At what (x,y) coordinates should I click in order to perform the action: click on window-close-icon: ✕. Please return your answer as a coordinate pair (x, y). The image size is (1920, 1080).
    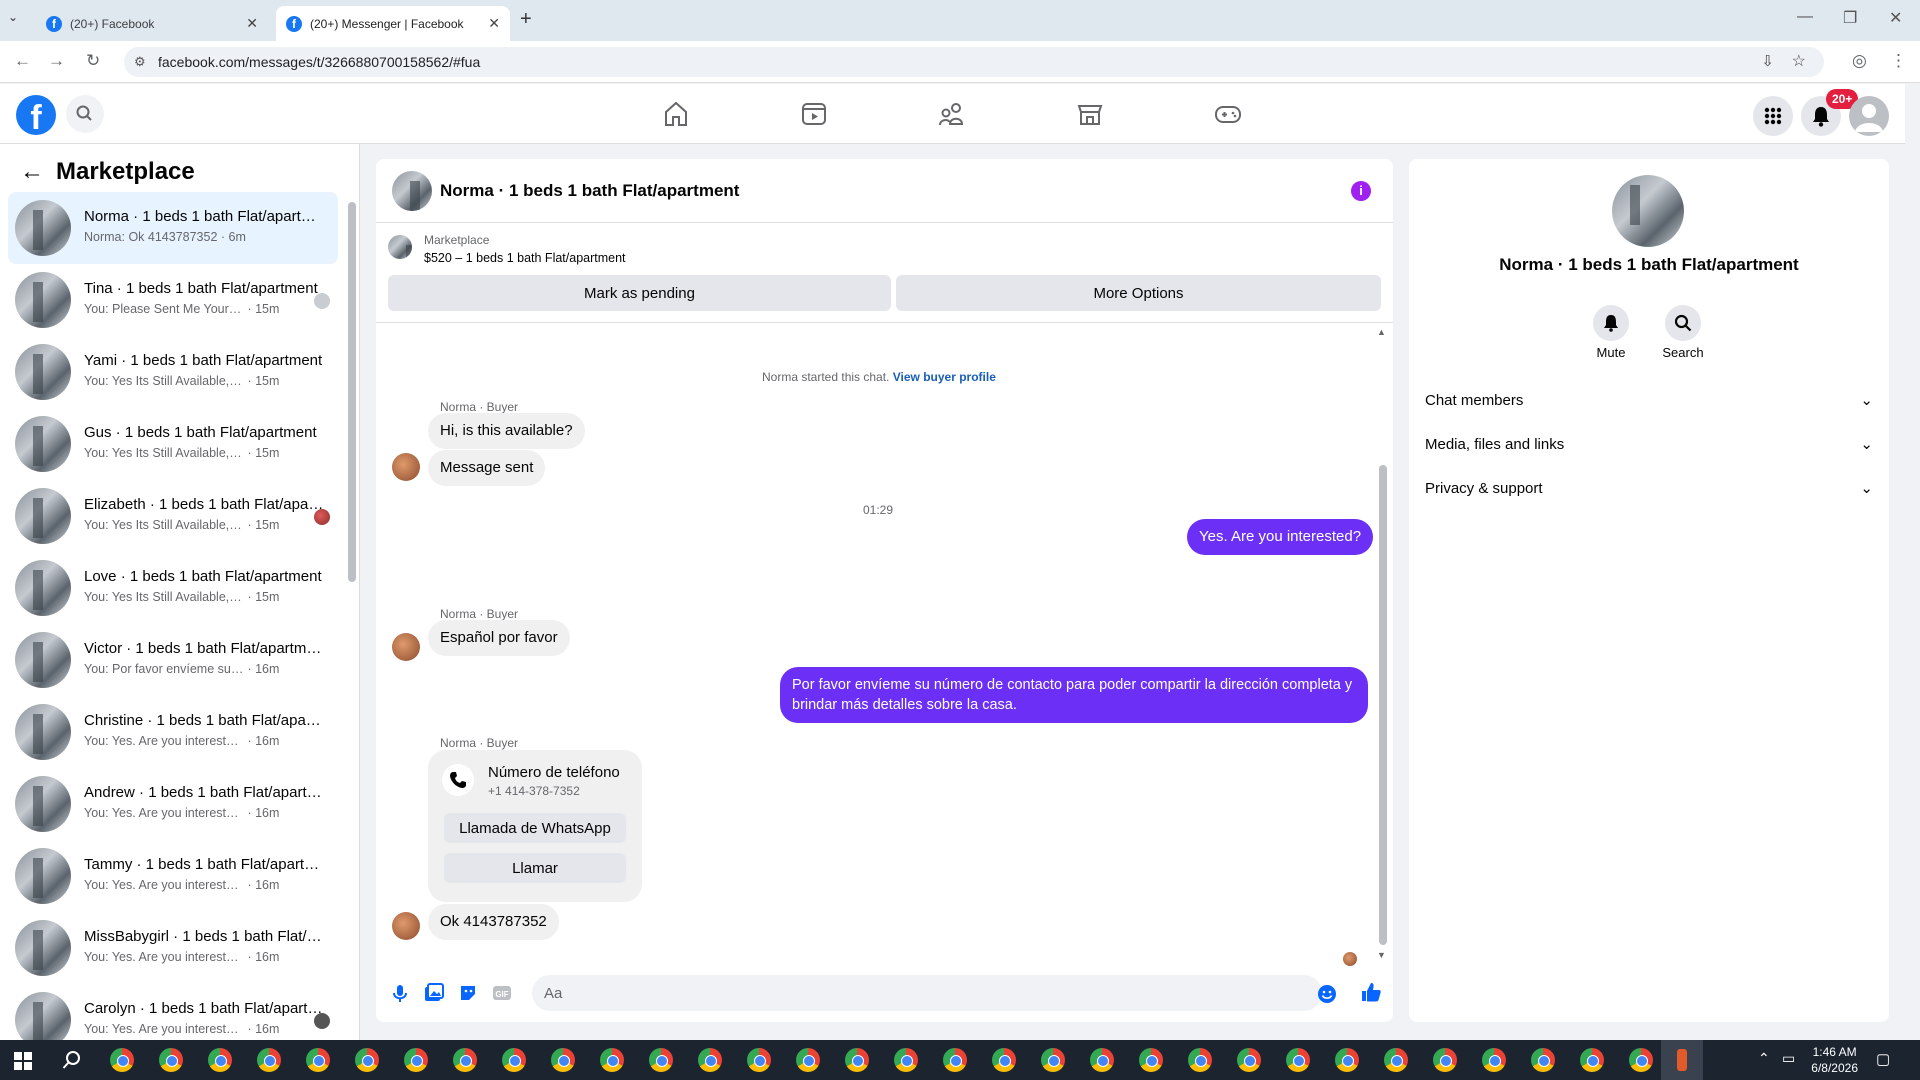
    Looking at the image, I should click on (1895, 18).